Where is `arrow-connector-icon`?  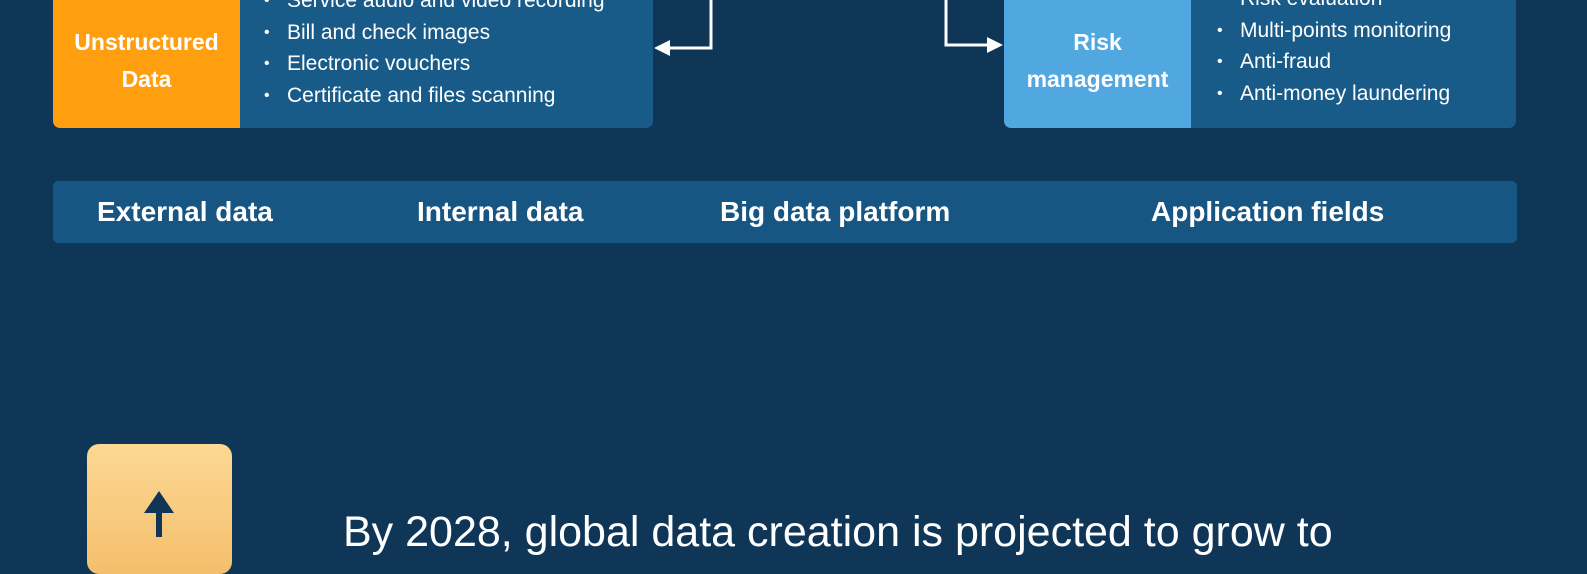 arrow-connector-icon is located at coordinates (828, 28).